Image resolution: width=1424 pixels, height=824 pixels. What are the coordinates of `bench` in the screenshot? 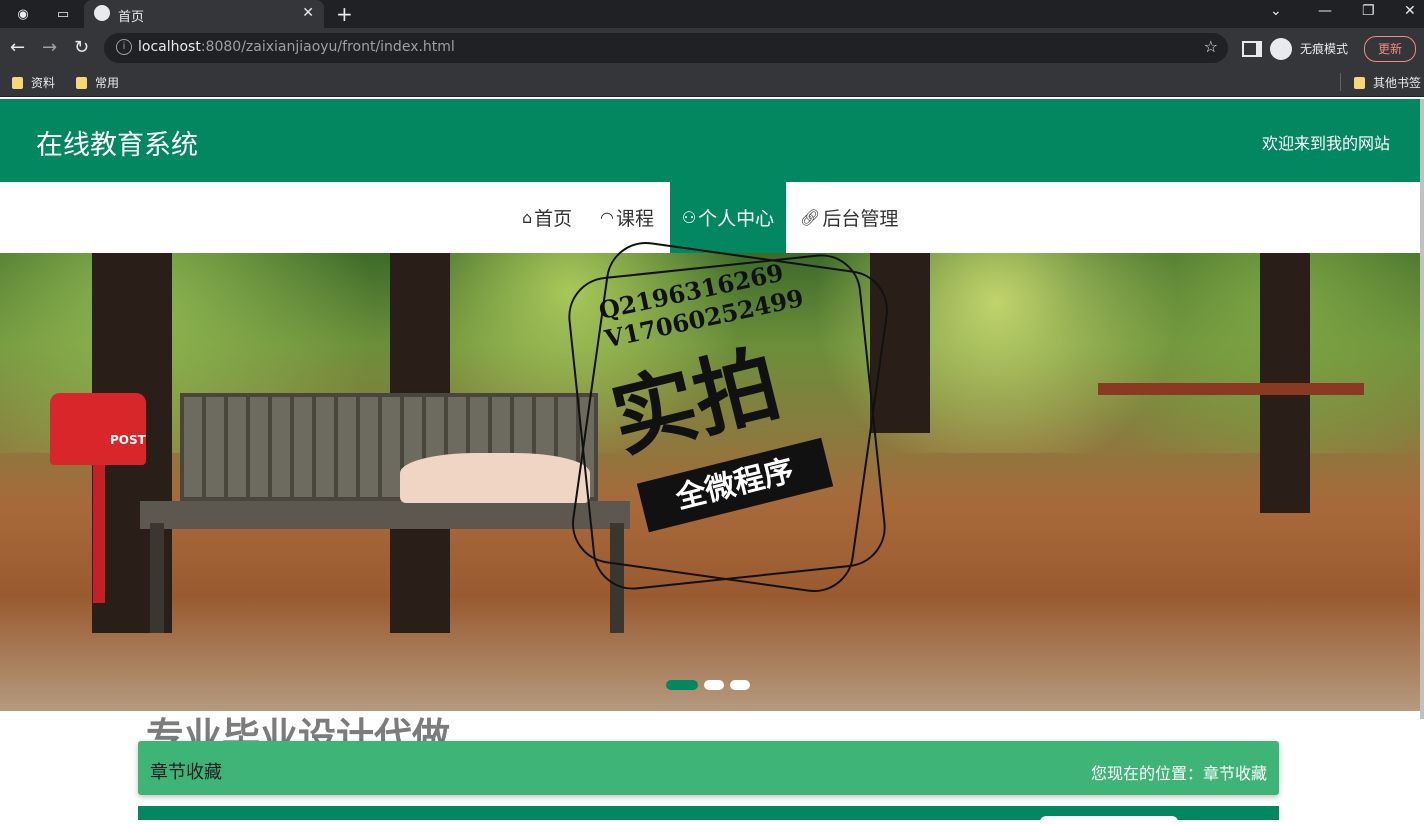 It's located at (385, 513).